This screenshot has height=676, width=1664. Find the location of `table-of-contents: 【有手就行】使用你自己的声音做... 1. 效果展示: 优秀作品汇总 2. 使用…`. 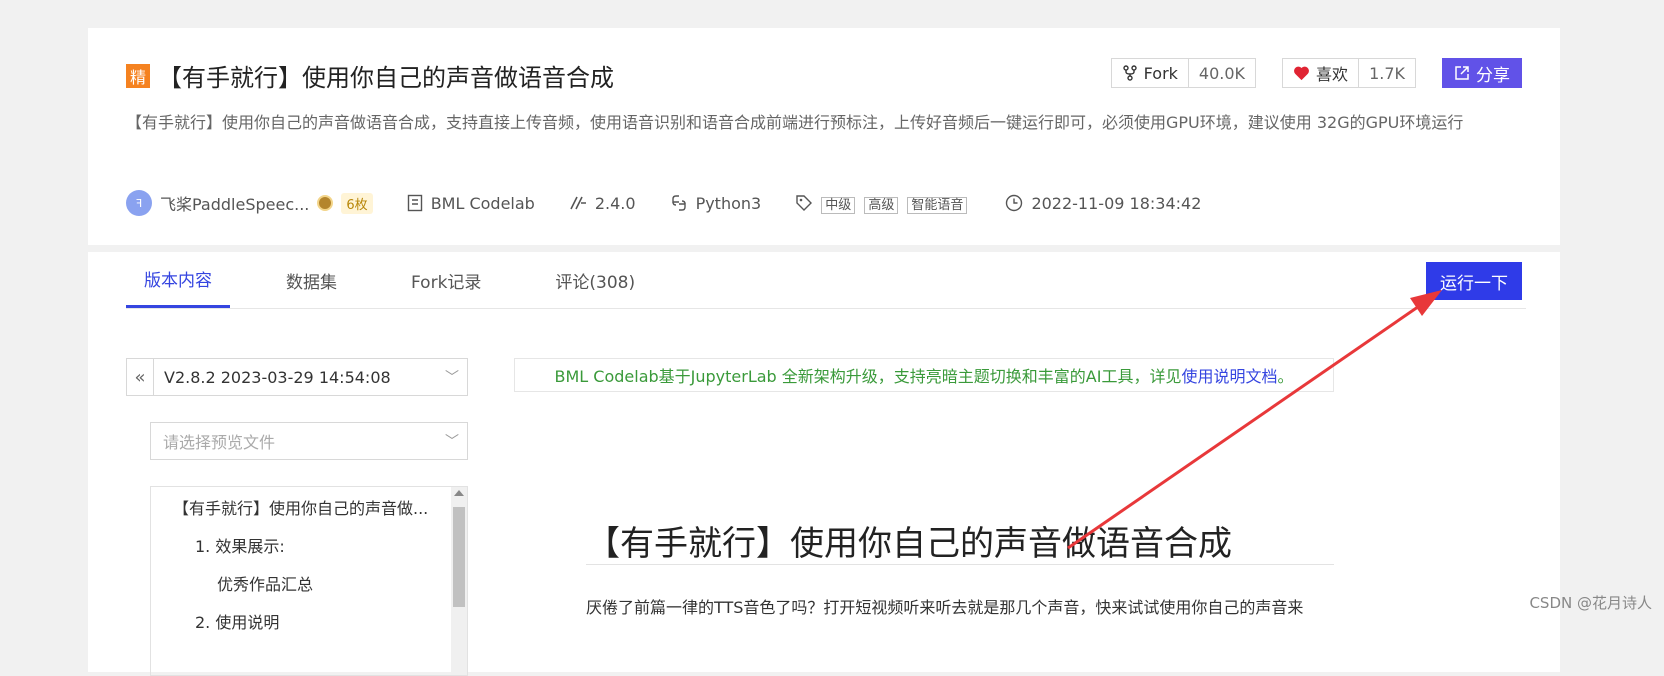

table-of-contents: 【有手就行】使用你自己的声音做... 1. 效果展示: 优秀作品汇总 2. 使用… is located at coordinates (309, 581).